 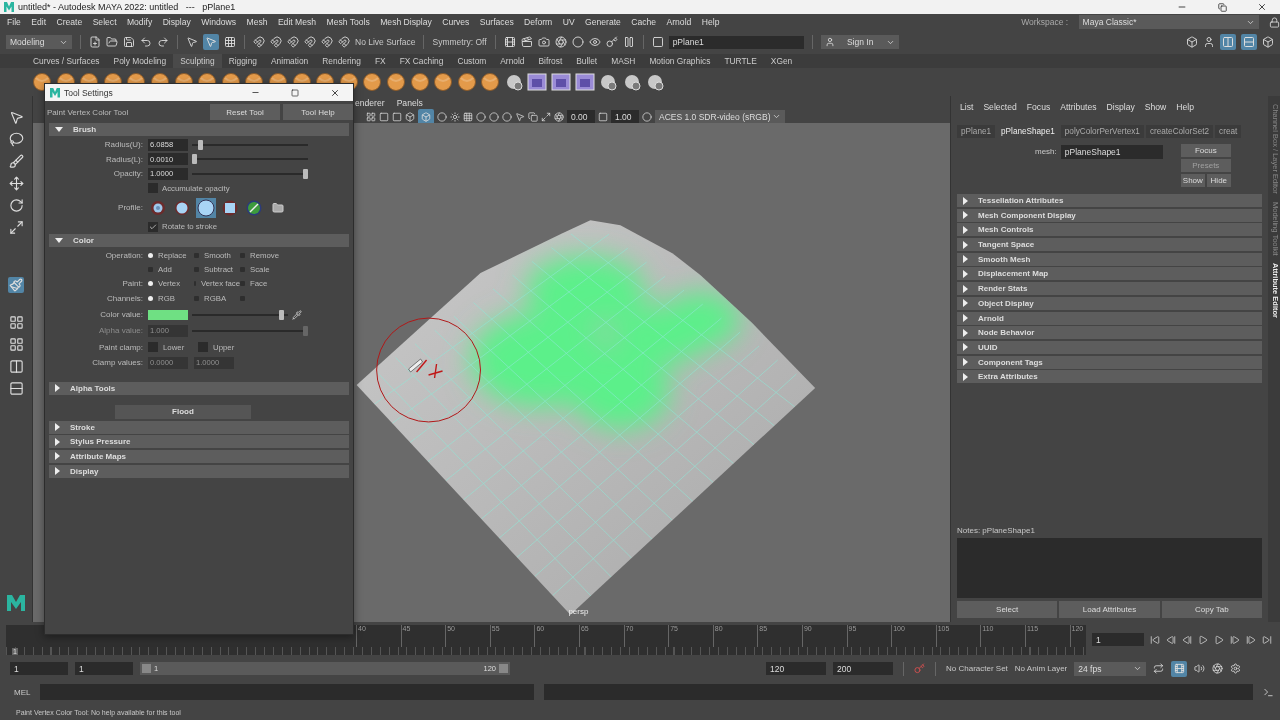 I want to click on section-header: Tangent Space, so click(x=1109, y=245).